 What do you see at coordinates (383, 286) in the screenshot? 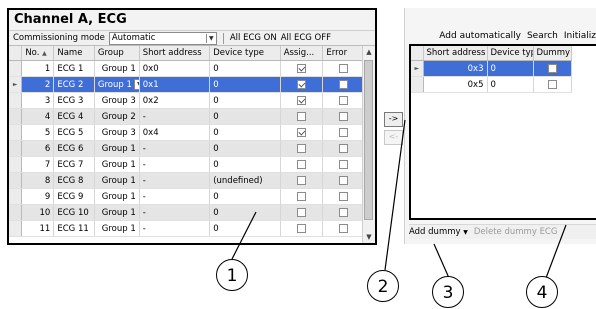
I see `callout-2: 2` at bounding box center [383, 286].